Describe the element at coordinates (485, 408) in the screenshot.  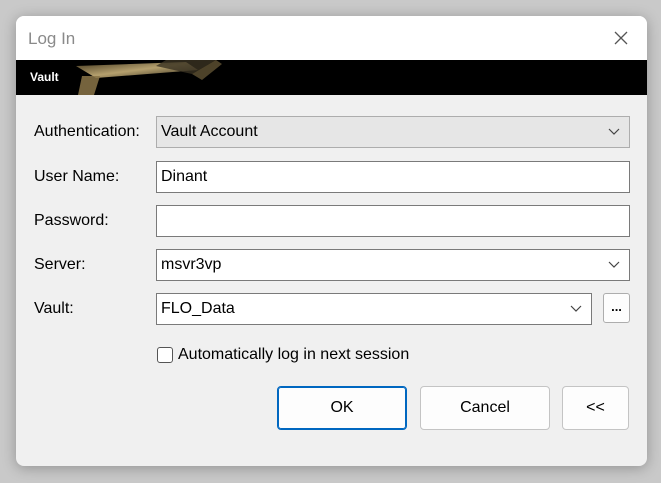
I see `cancel-button: Cancel` at that location.